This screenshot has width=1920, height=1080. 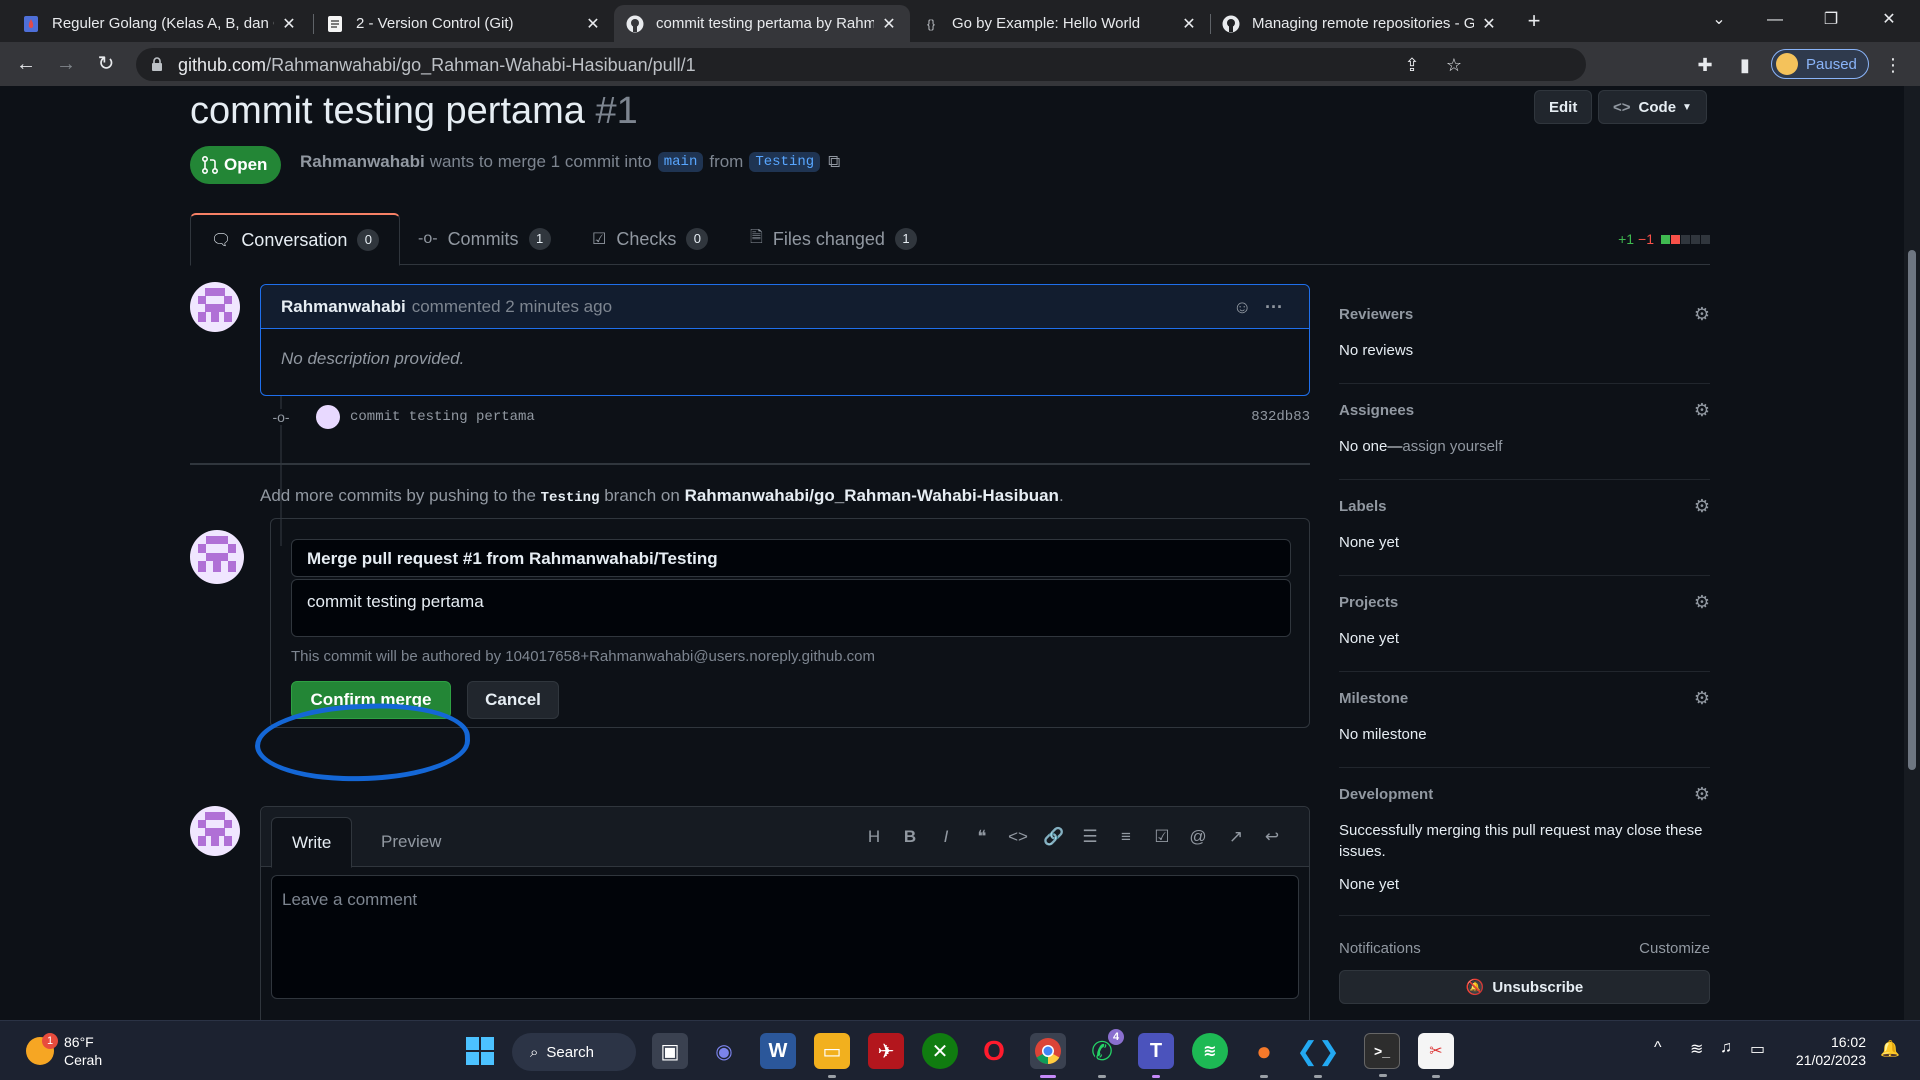 What do you see at coordinates (1242, 307) in the screenshot?
I see `smiley-icon: ☺` at bounding box center [1242, 307].